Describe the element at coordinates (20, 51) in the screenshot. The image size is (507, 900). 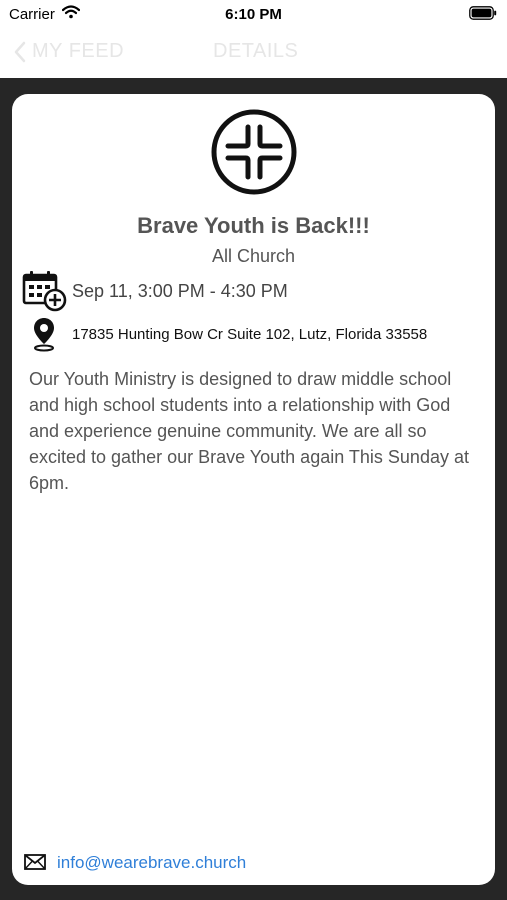
I see `chevron-left-icon` at that location.